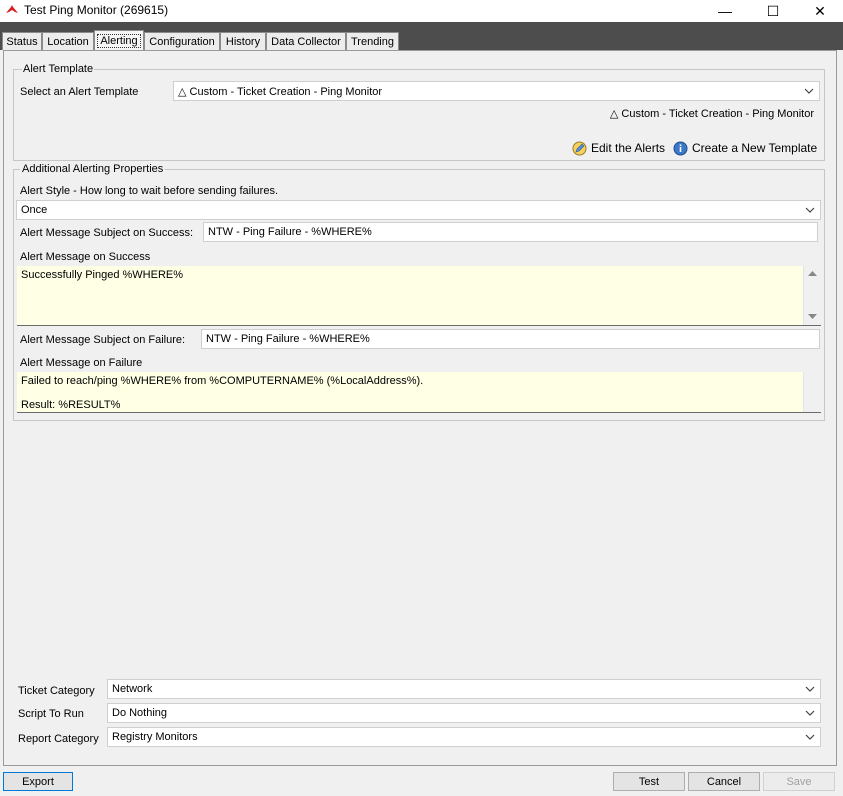 The width and height of the screenshot is (843, 796). What do you see at coordinates (85, 257) in the screenshot?
I see `success-message-label: Alert Message on Success` at bounding box center [85, 257].